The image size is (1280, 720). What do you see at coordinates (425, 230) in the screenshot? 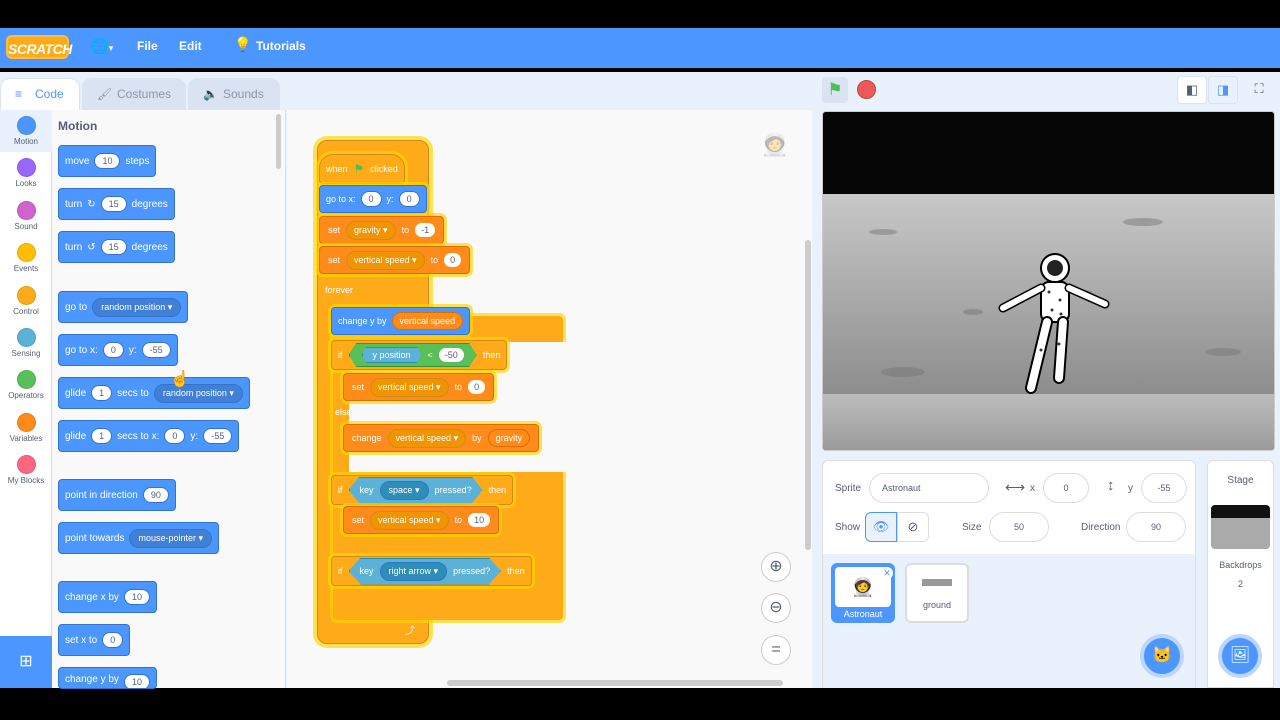
I see `block-input: -1` at bounding box center [425, 230].